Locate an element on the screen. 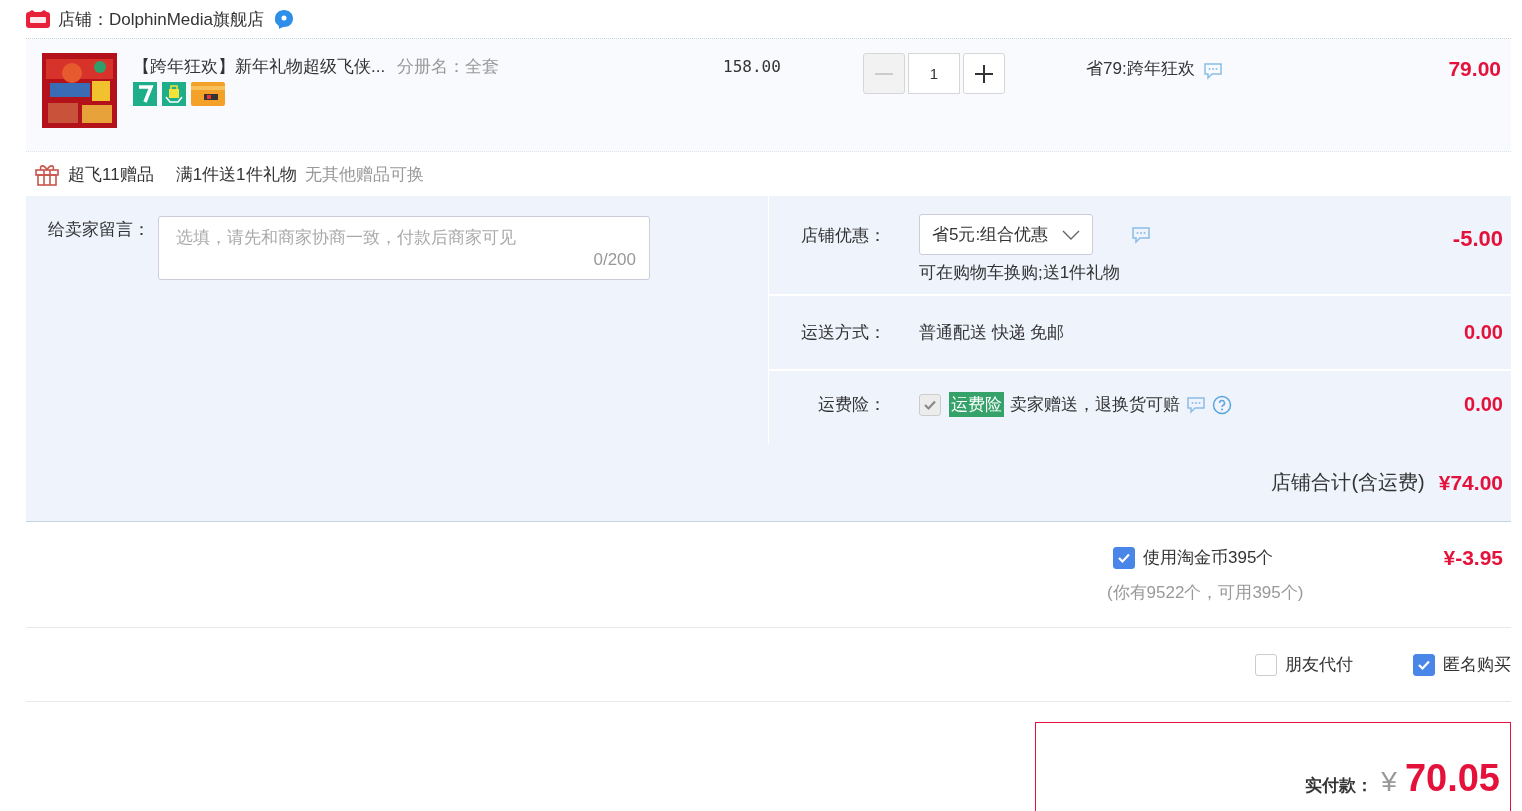  unit-price: 158.00 is located at coordinates (752, 66).